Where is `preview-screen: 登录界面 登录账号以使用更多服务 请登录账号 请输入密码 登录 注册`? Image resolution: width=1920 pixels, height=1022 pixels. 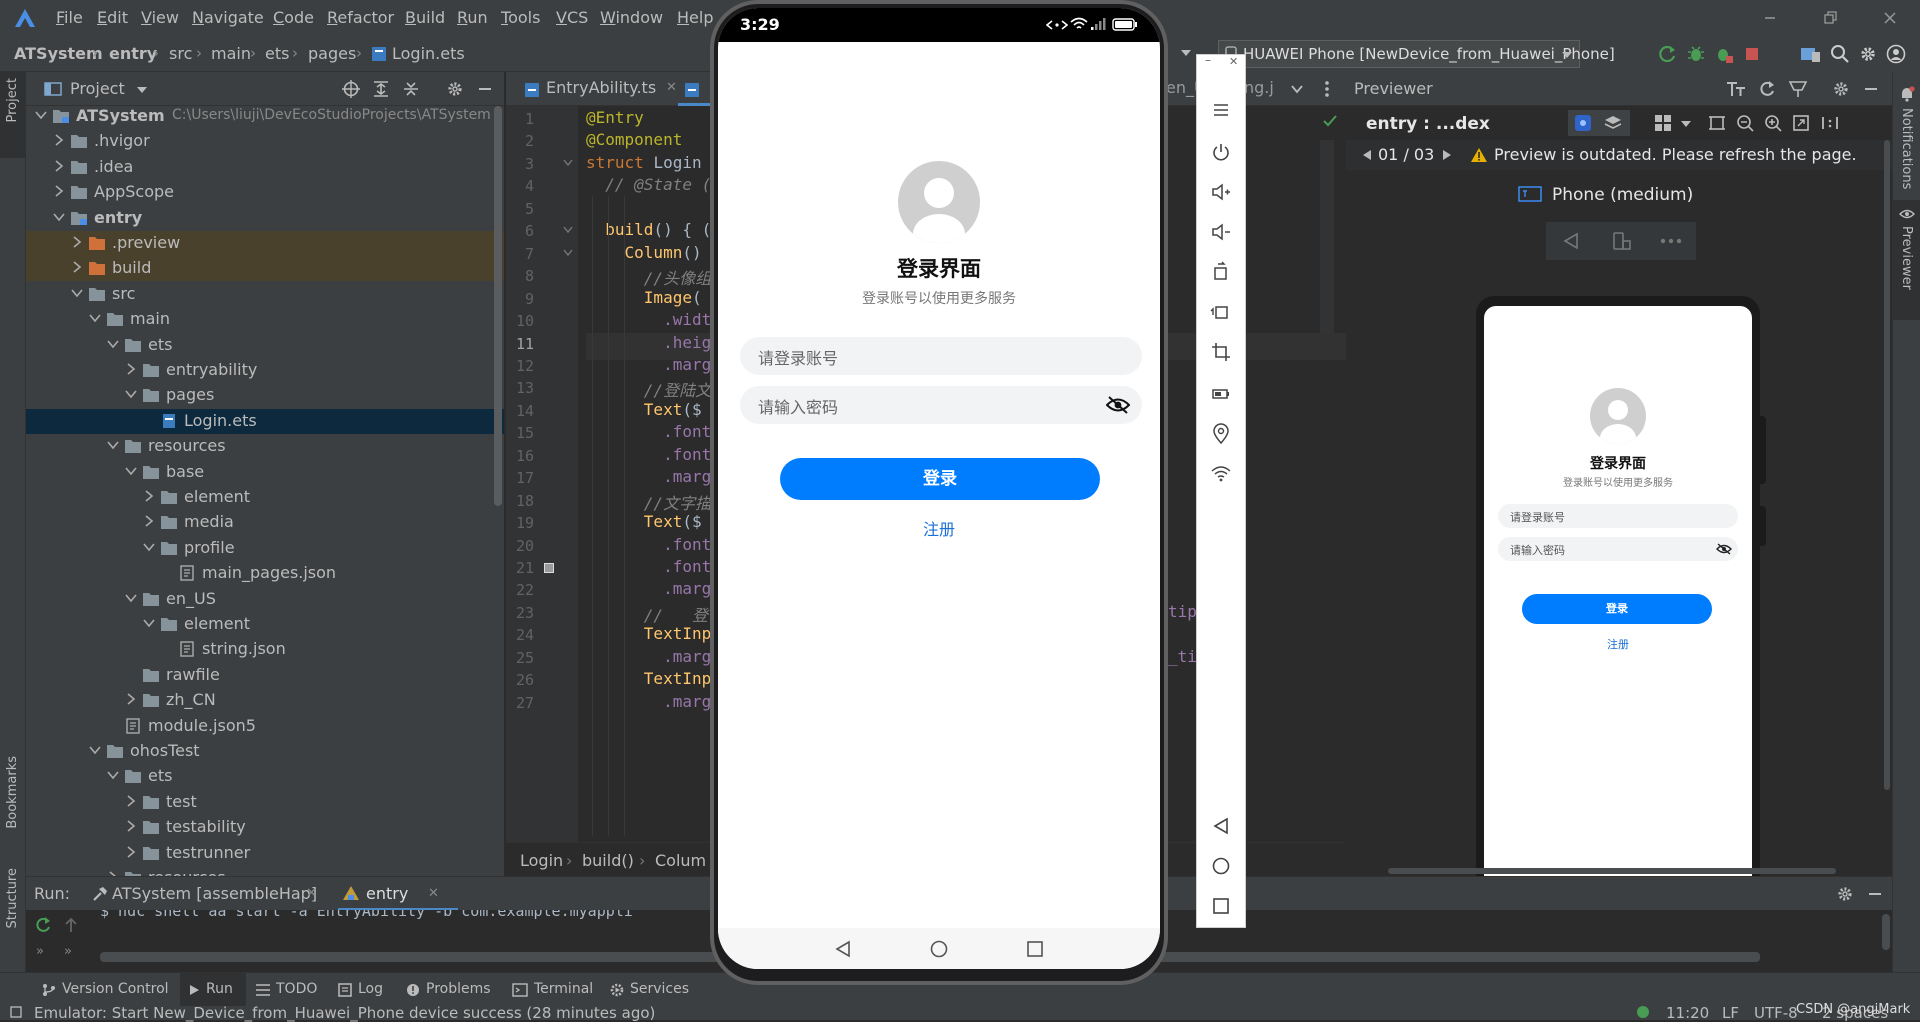
preview-screen: 登录界面 登录账号以使用更多服务 请登录账号 请输入密码 登录 注册 is located at coordinates (1618, 601).